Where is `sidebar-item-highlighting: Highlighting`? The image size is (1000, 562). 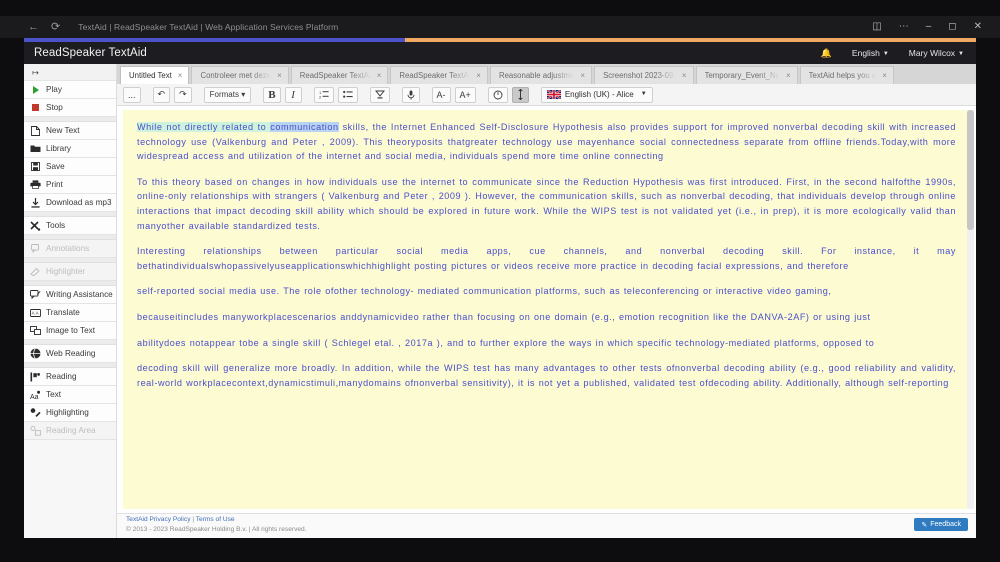 sidebar-item-highlighting: Highlighting is located at coordinates (70, 413).